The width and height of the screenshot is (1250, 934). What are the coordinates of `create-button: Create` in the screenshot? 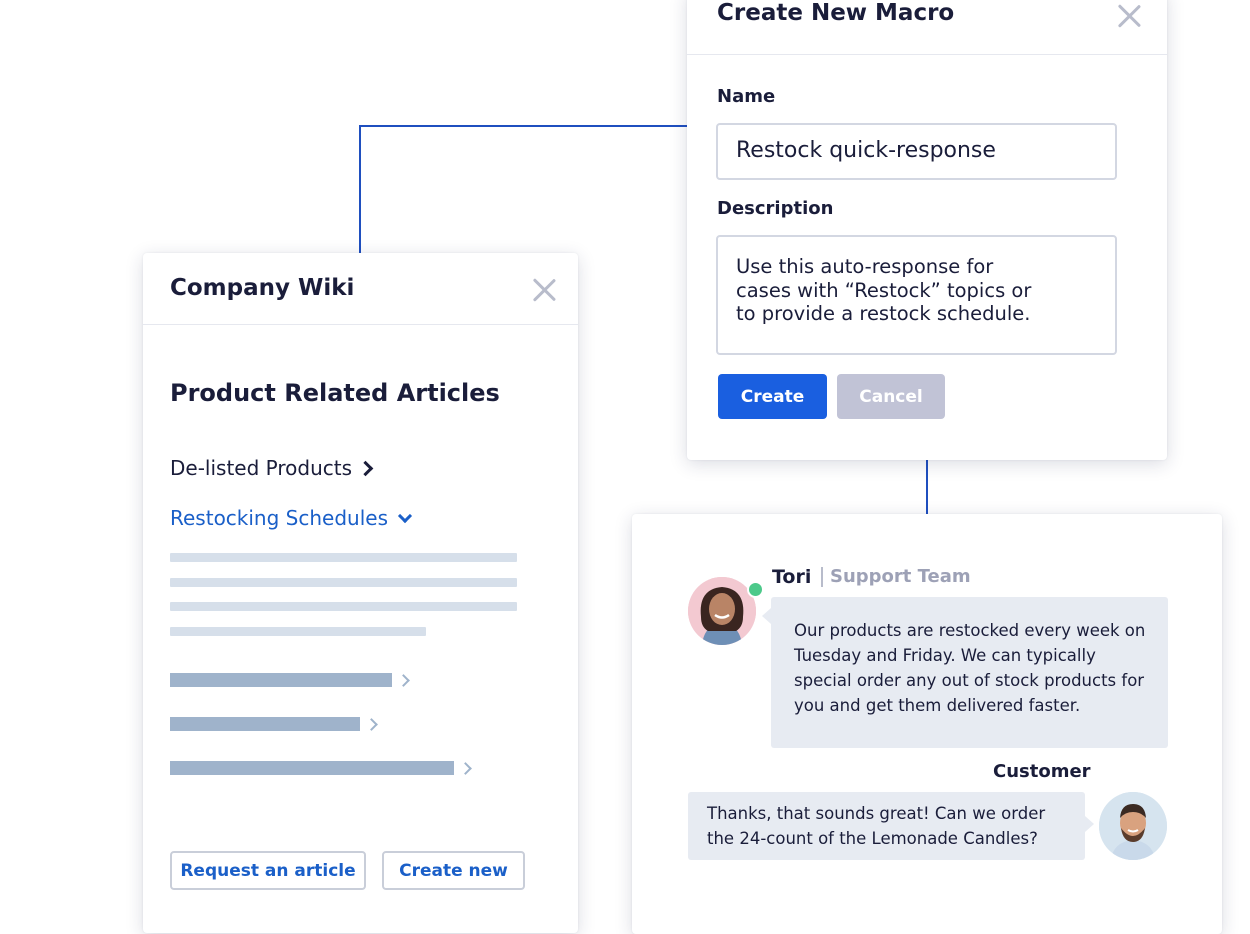 It's located at (772, 396).